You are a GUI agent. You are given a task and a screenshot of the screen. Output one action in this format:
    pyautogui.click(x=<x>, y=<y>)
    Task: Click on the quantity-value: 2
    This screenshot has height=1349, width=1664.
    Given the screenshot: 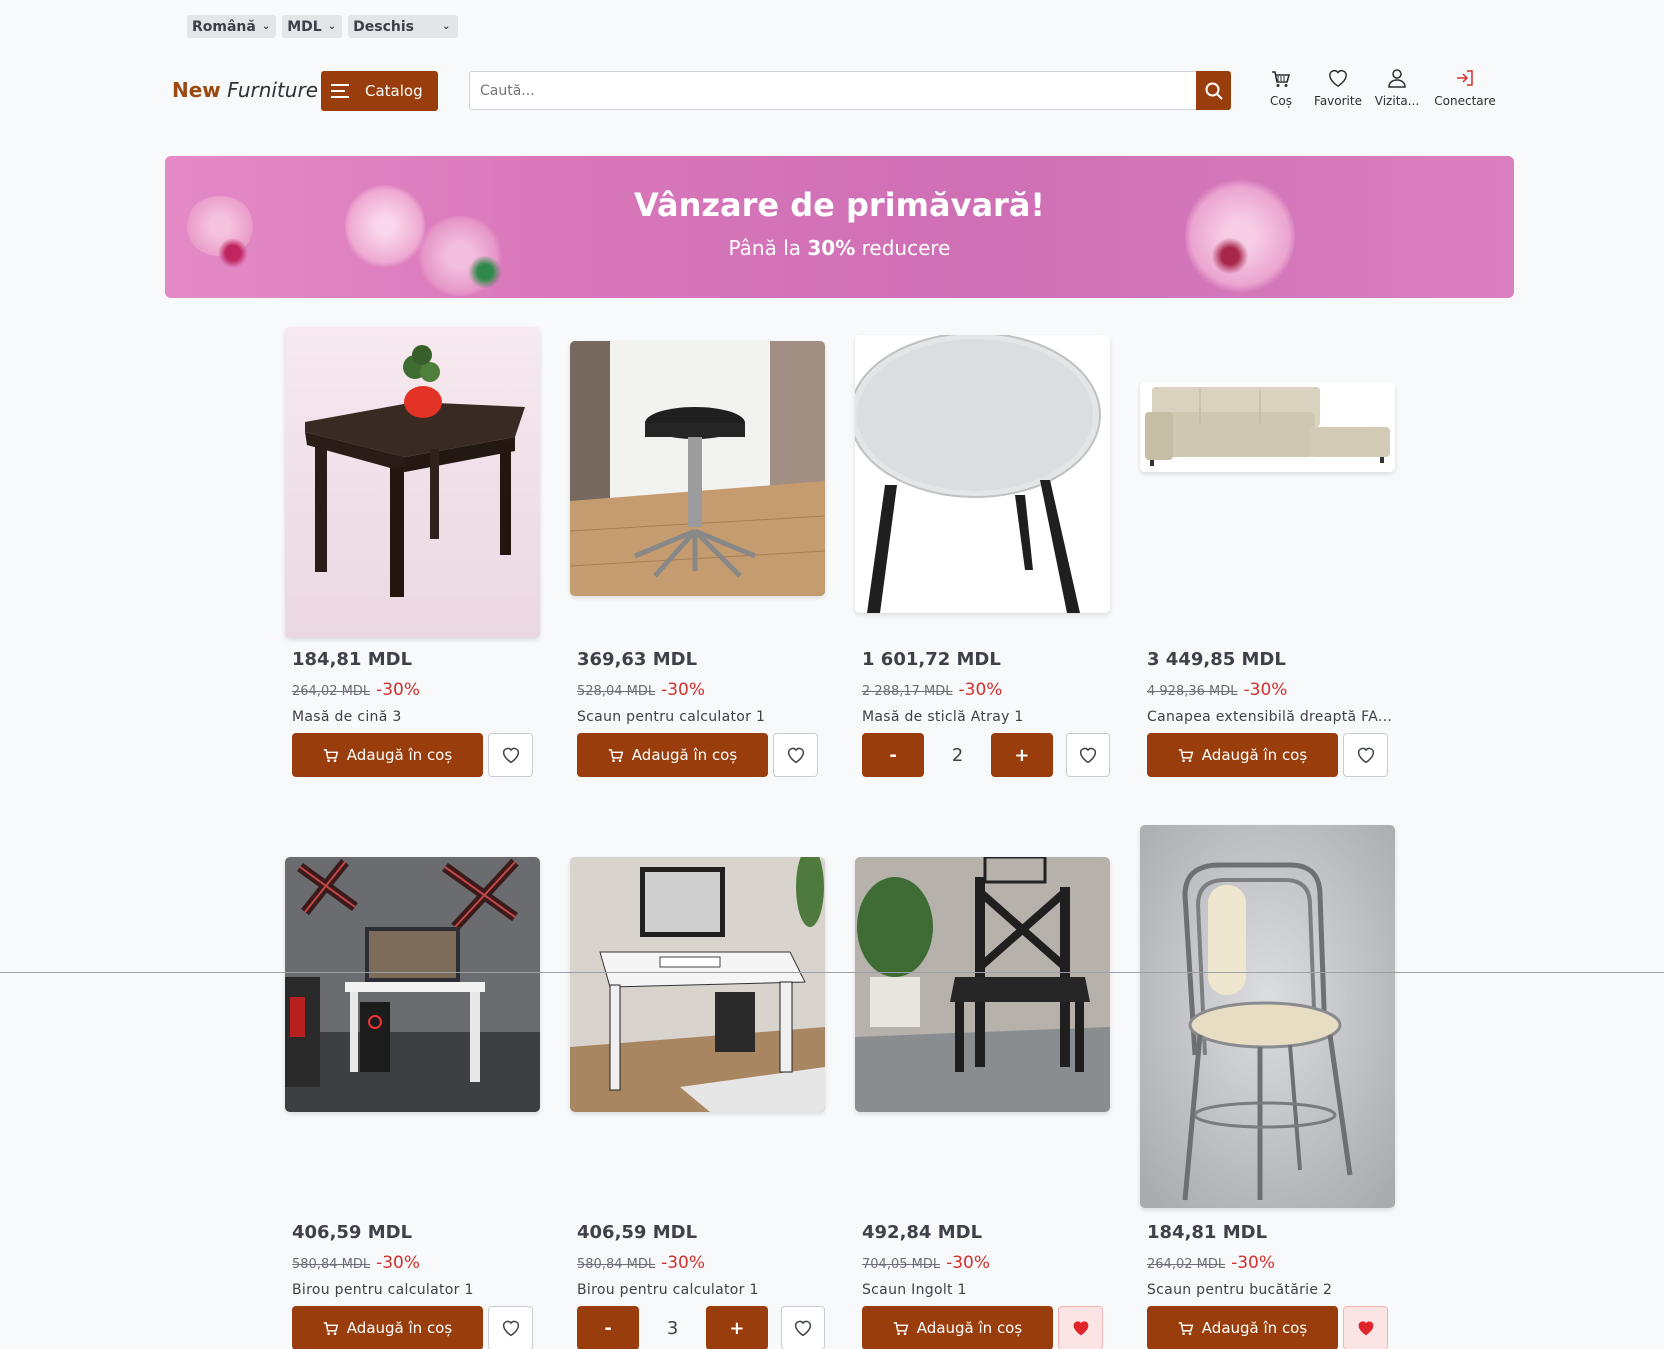 What is the action you would take?
    pyautogui.click(x=957, y=755)
    